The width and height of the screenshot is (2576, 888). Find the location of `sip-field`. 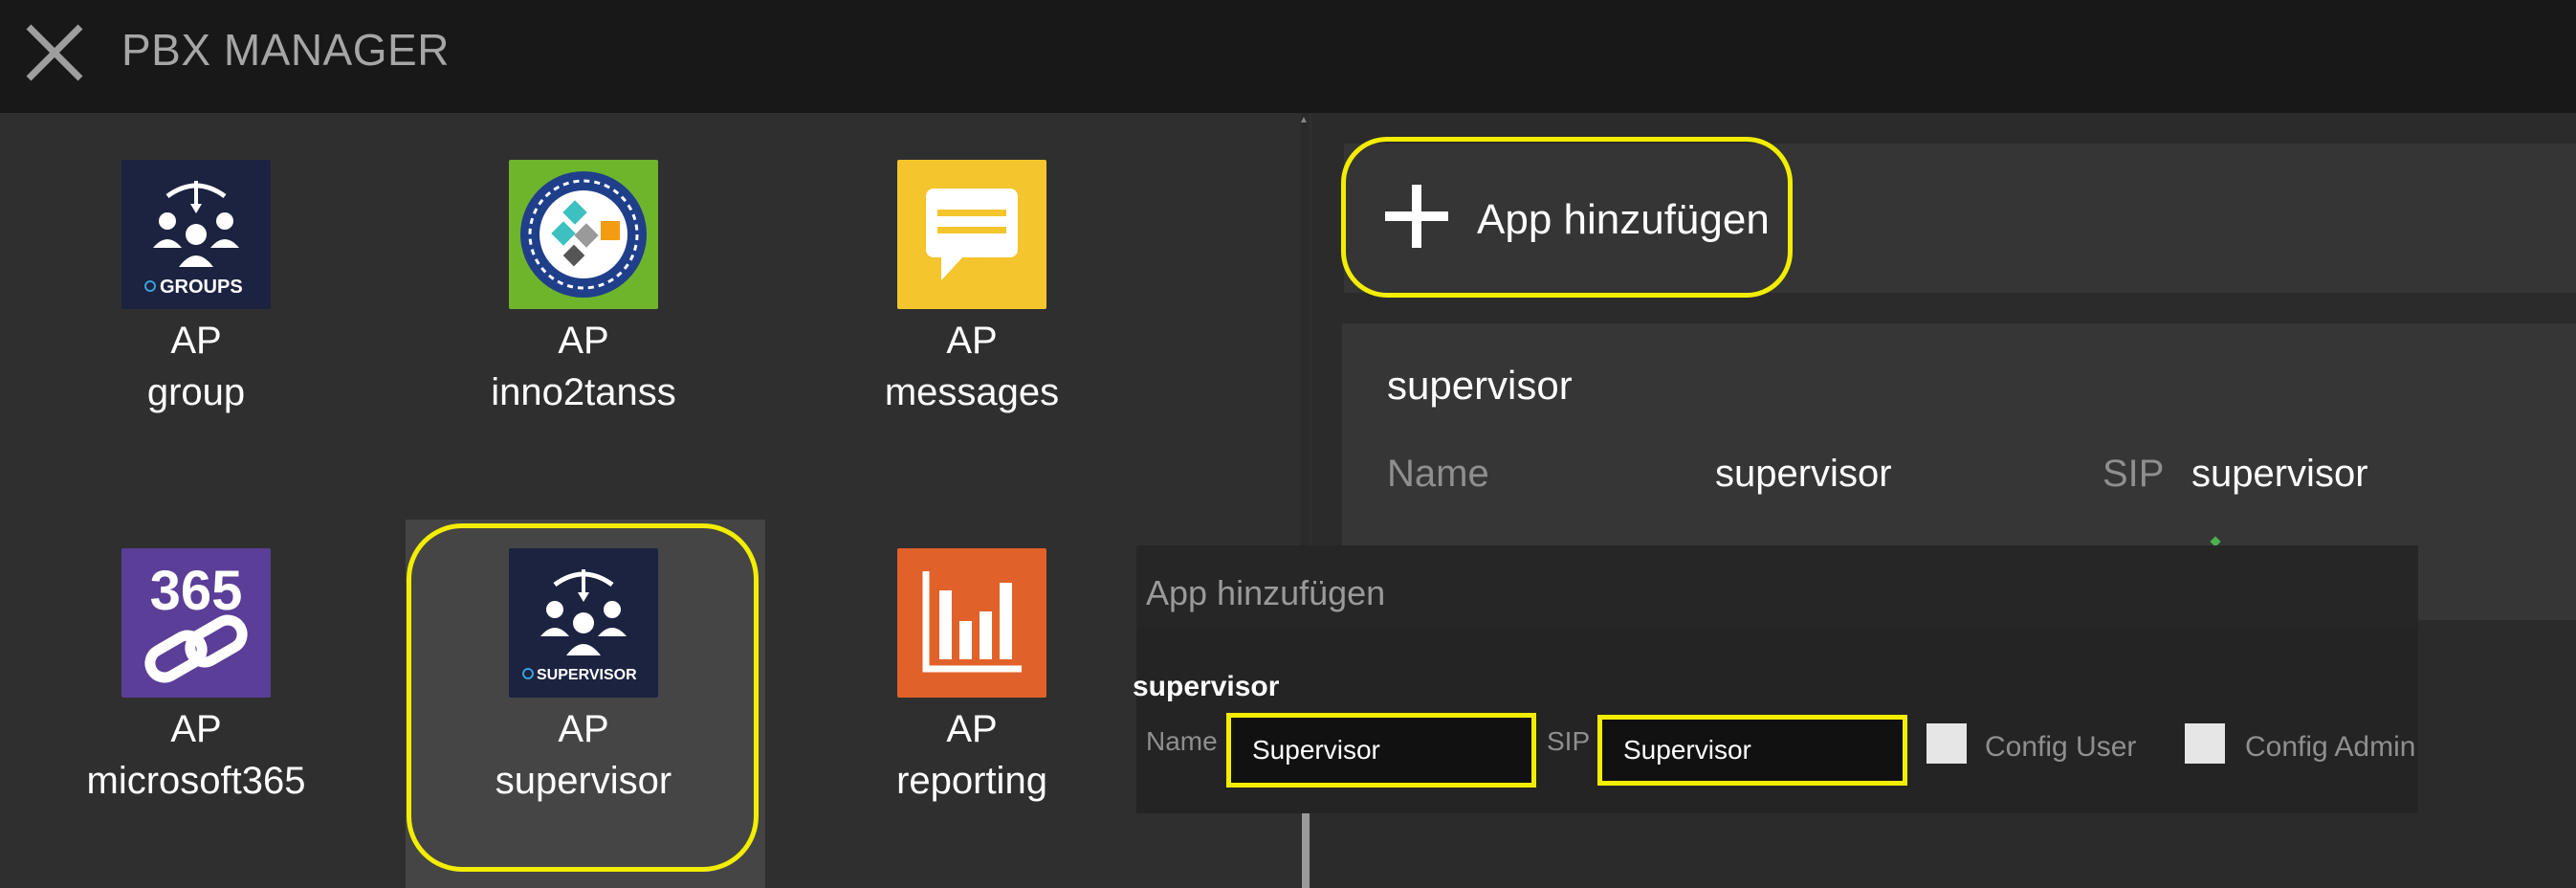

sip-field is located at coordinates (1752, 750).